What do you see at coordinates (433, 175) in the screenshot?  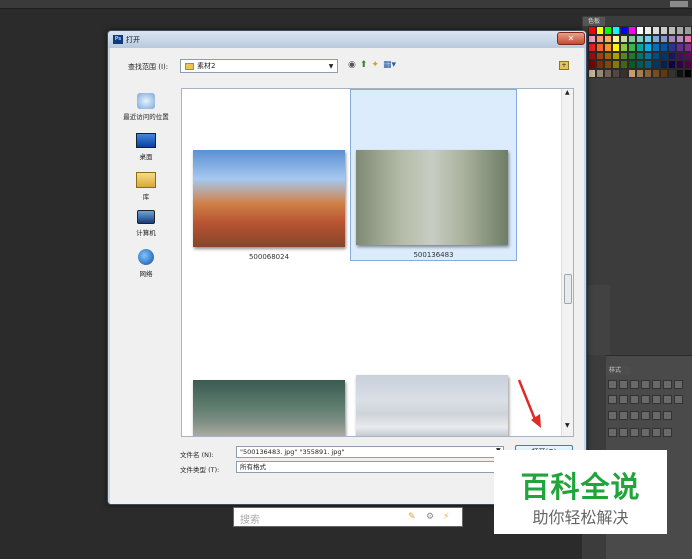 I see `file-thumbnail-selected: 500136483` at bounding box center [433, 175].